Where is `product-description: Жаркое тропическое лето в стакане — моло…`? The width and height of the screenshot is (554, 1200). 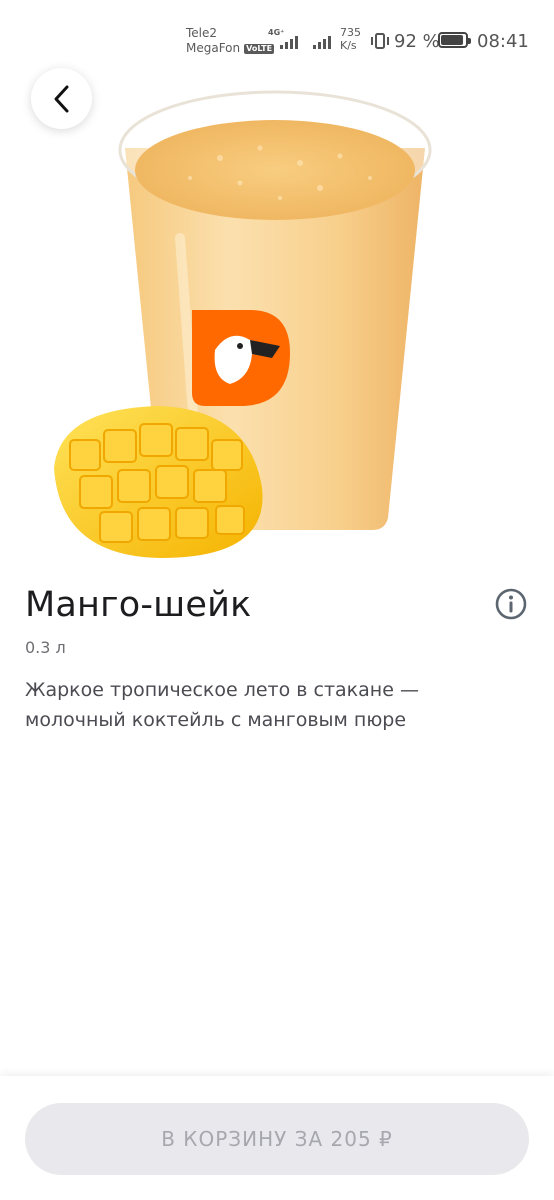
product-description: Жаркое тропическое лето в стакане — моло… is located at coordinates (222, 705).